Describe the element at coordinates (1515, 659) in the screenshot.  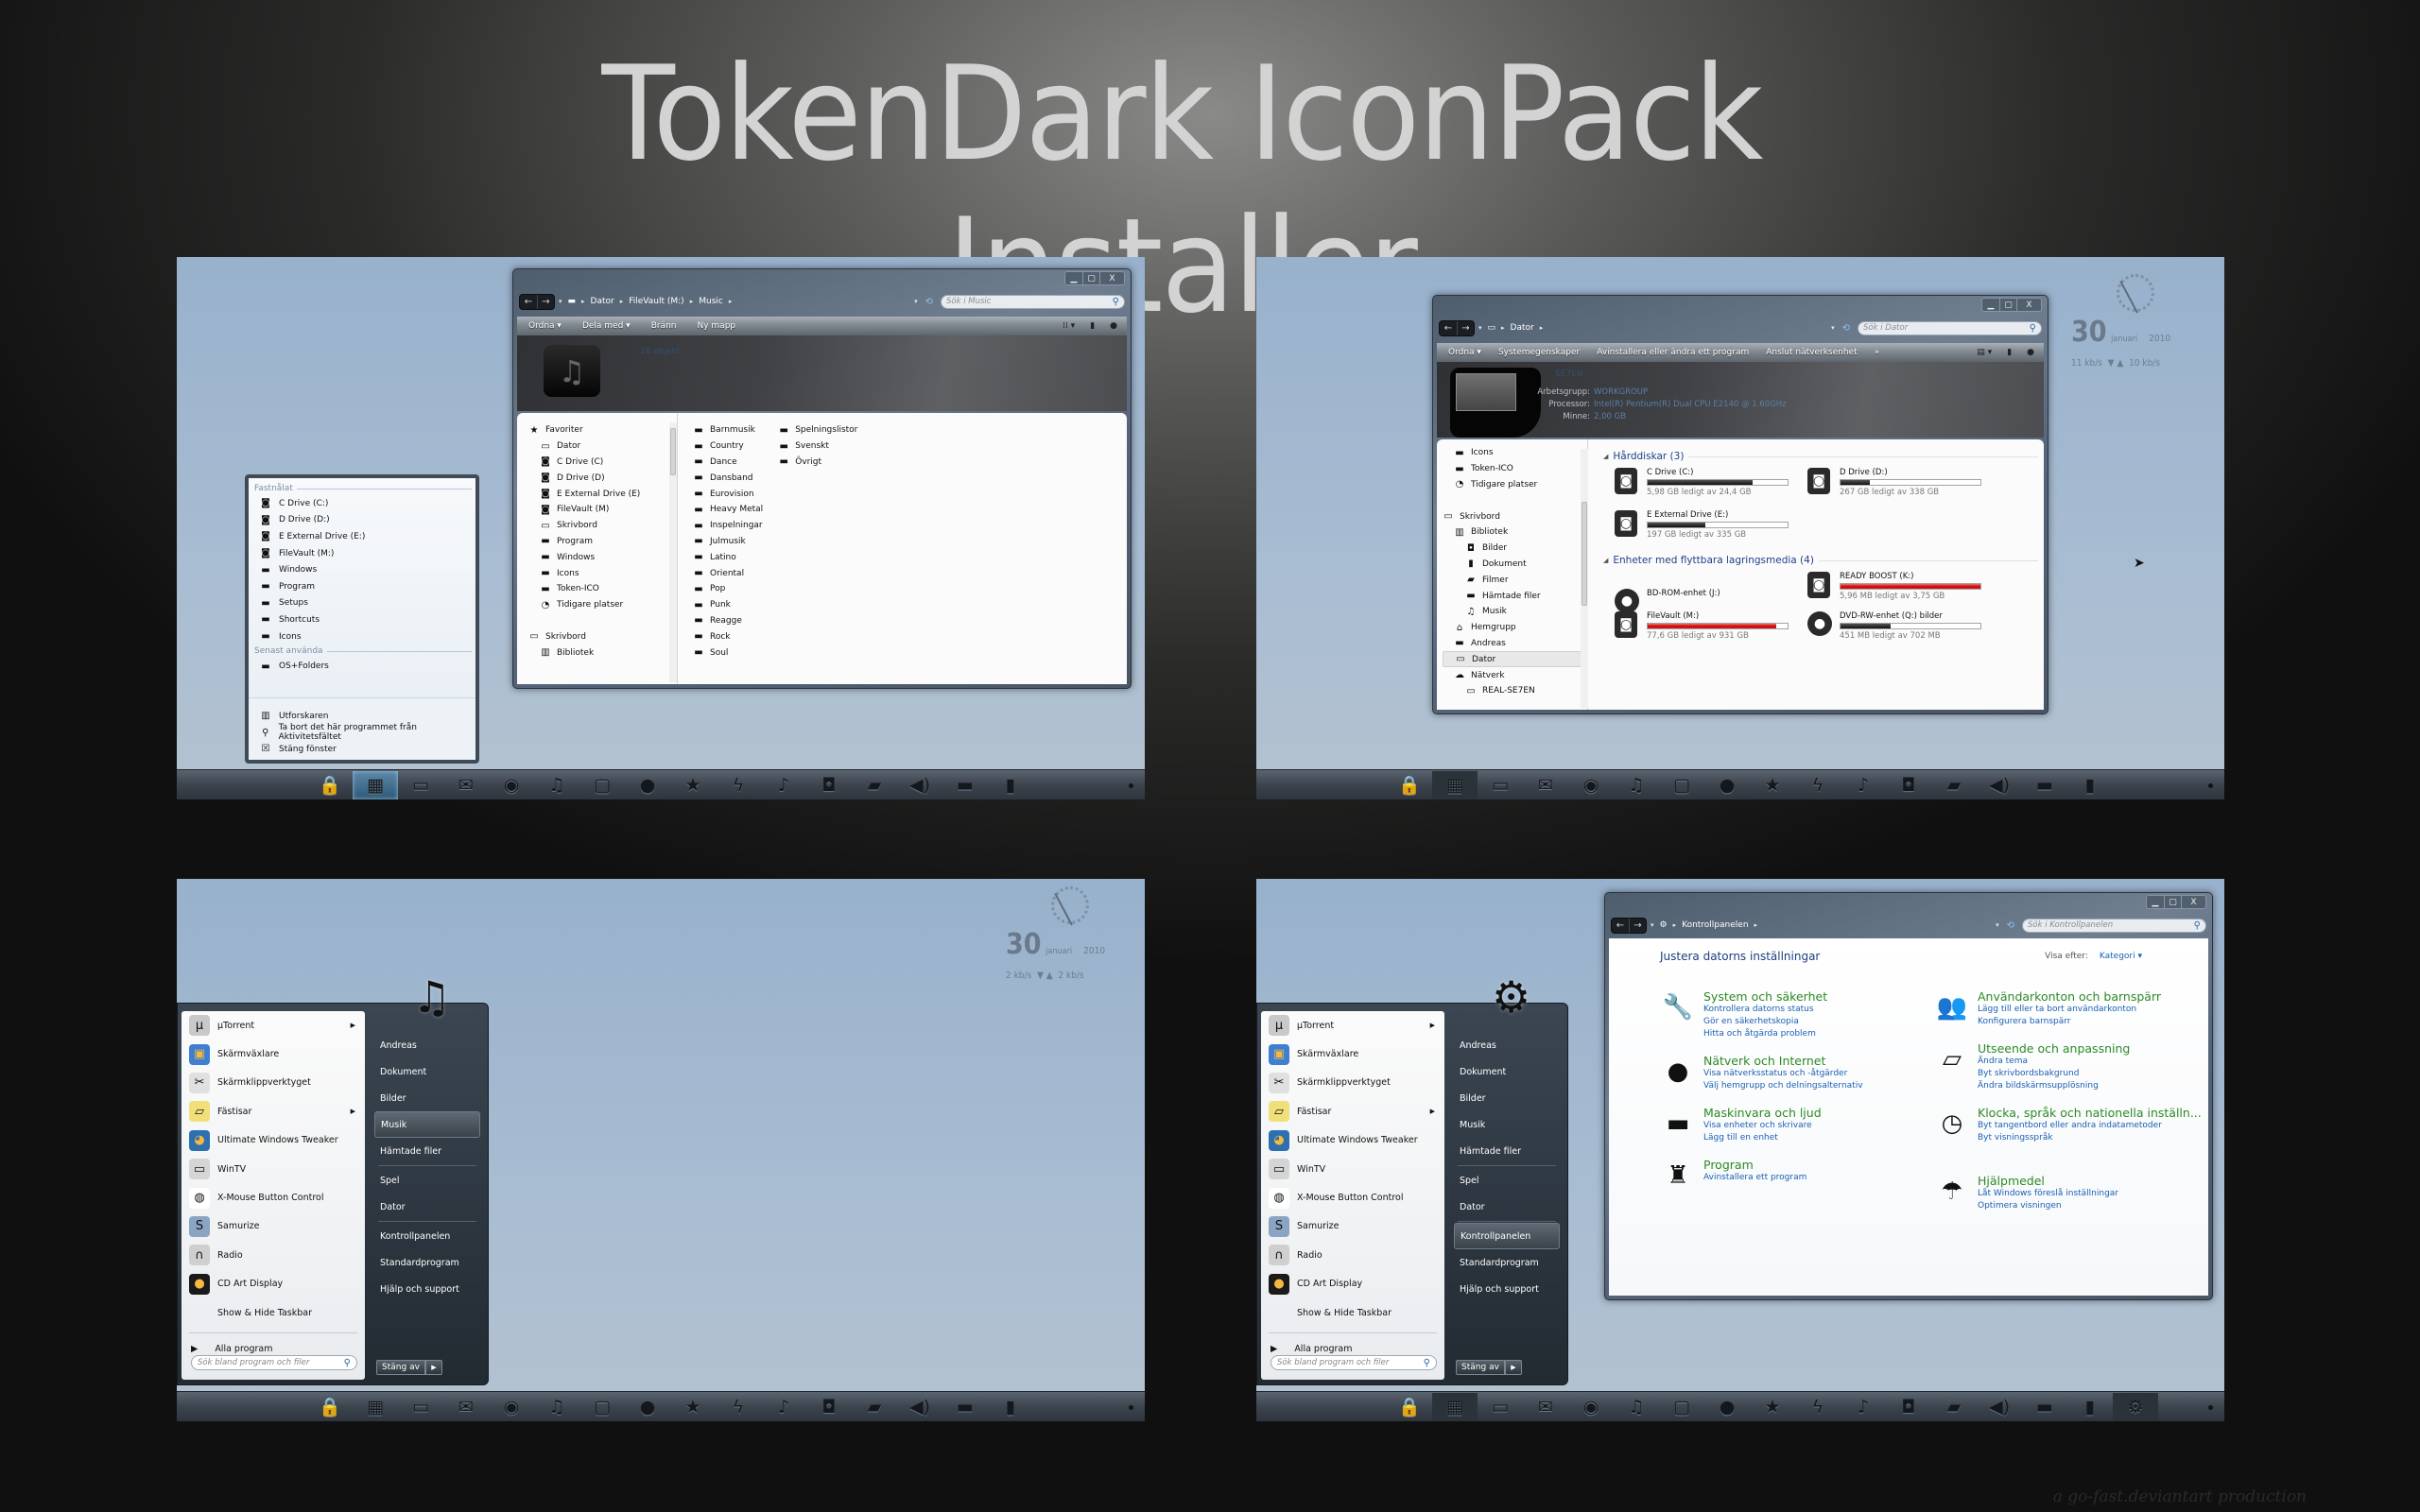
I see `nav-item: ▭ Dator` at that location.